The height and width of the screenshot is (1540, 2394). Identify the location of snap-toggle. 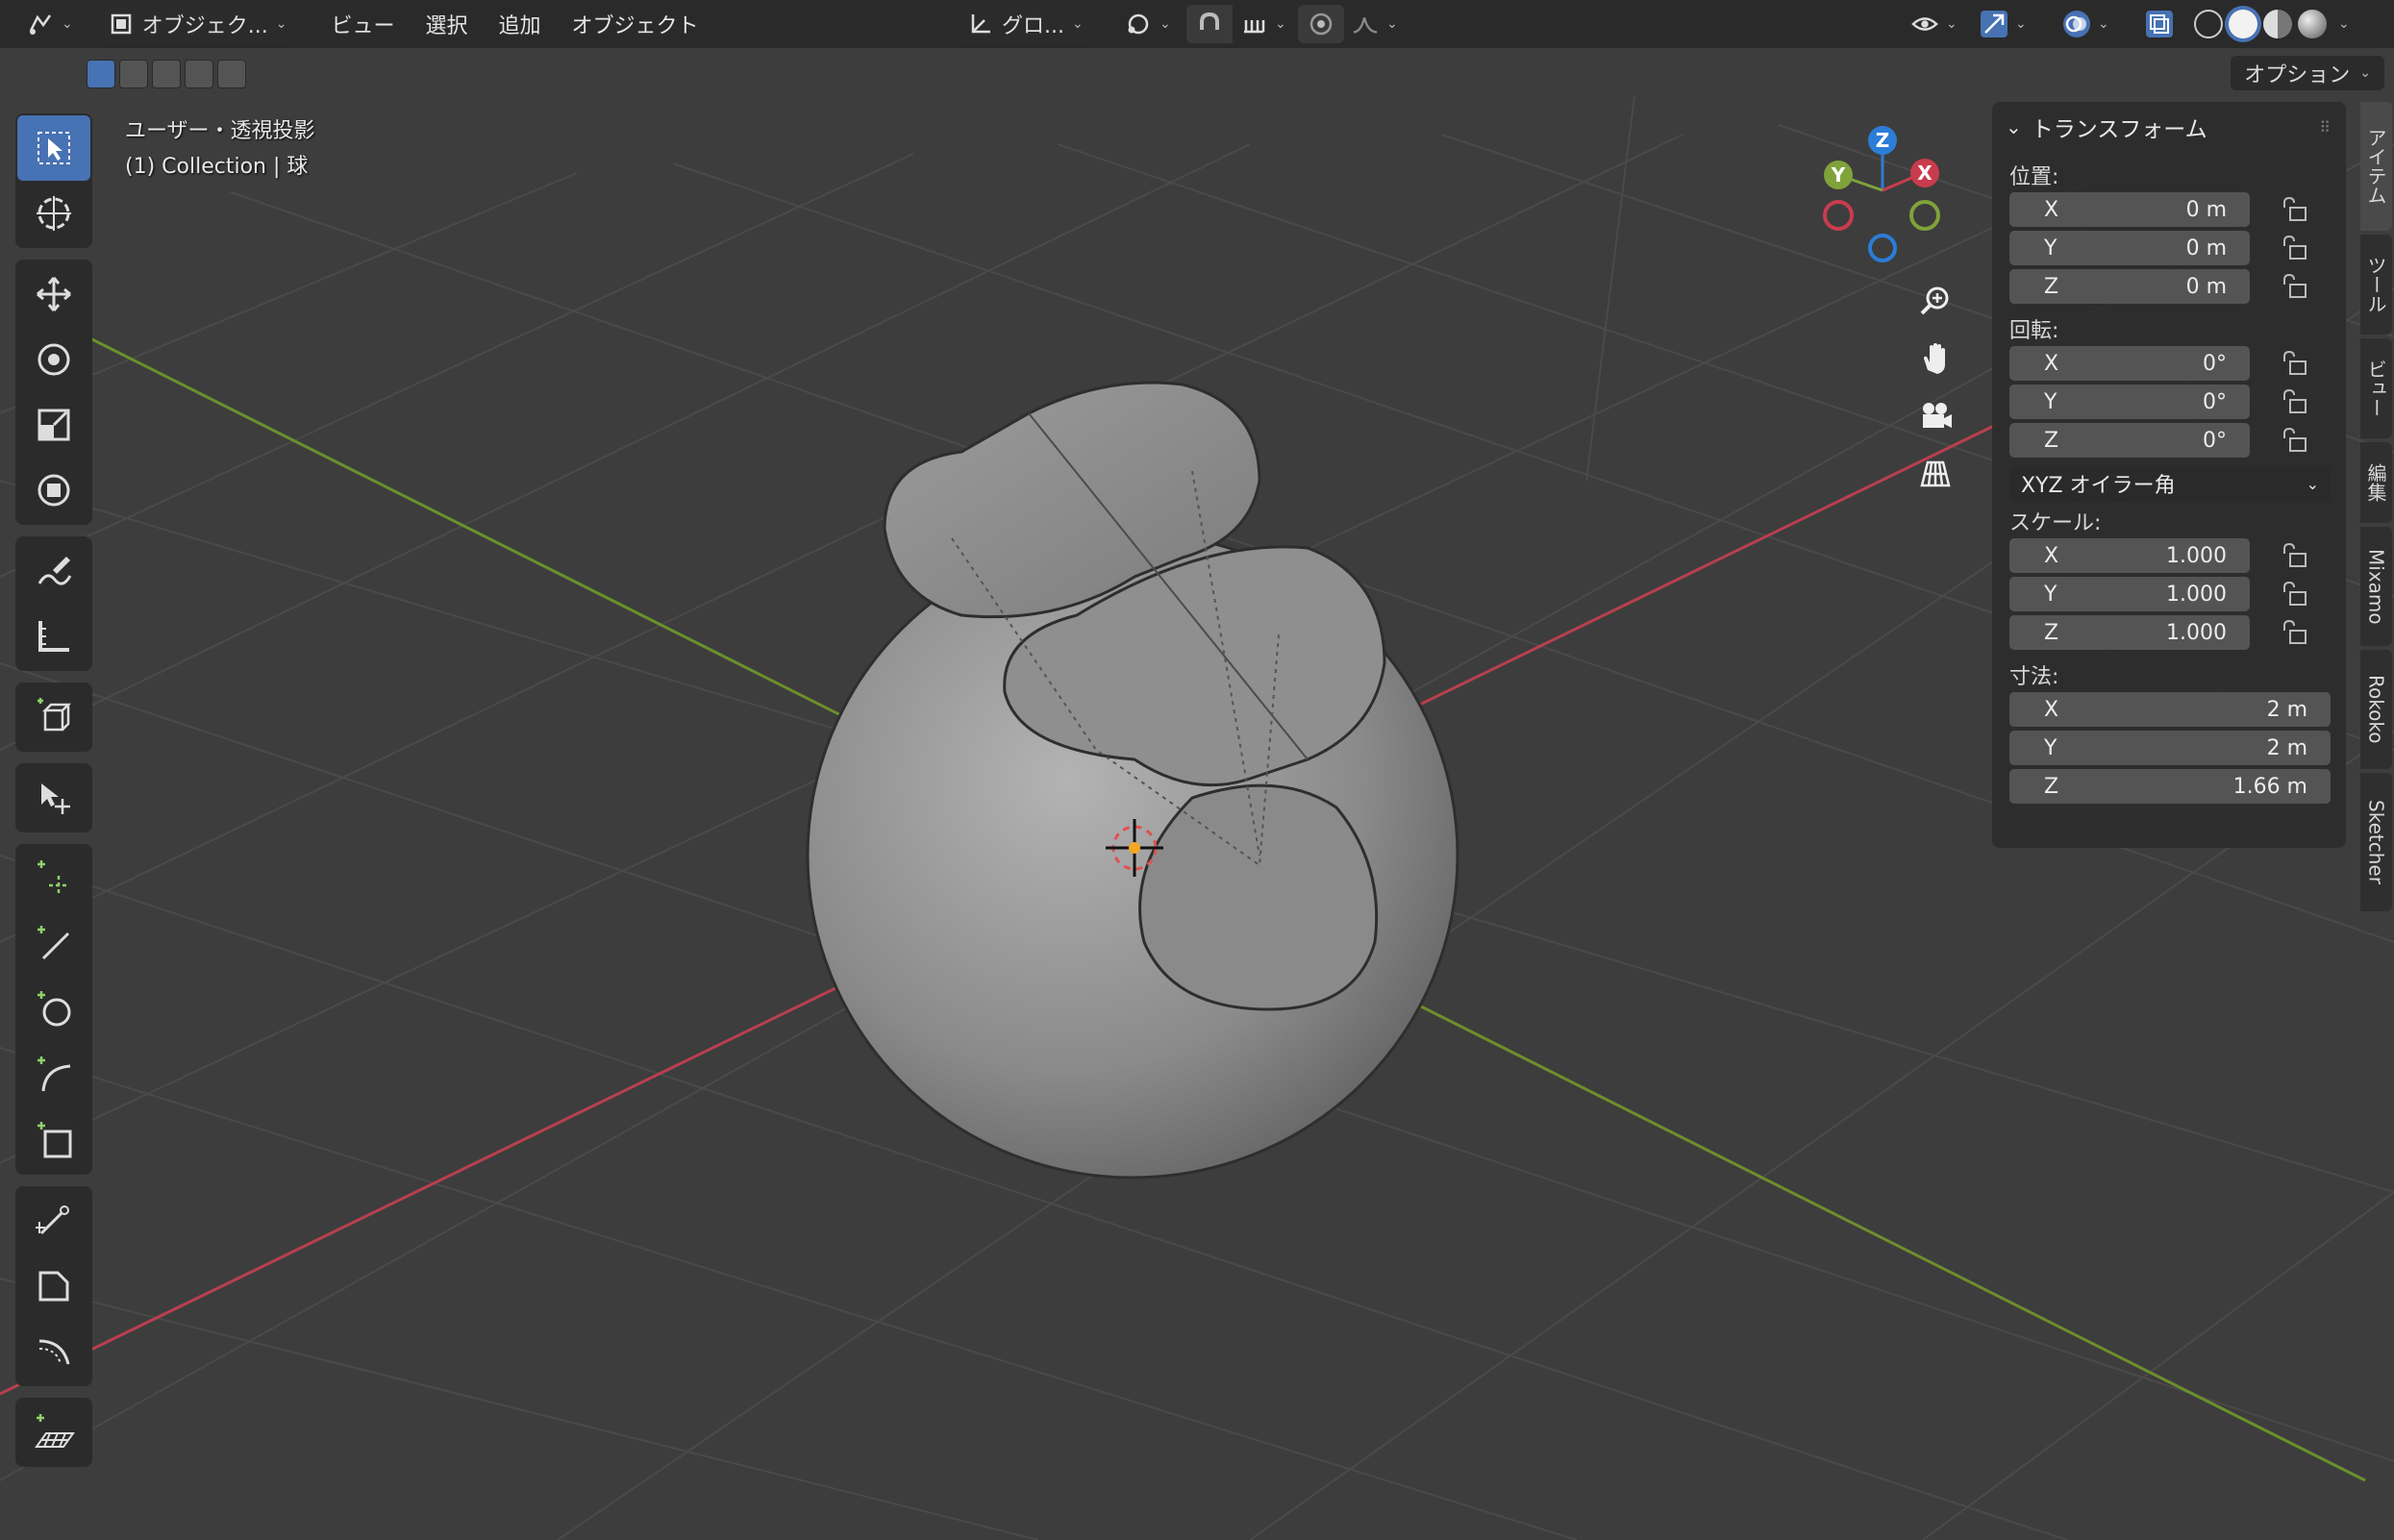
(1209, 24).